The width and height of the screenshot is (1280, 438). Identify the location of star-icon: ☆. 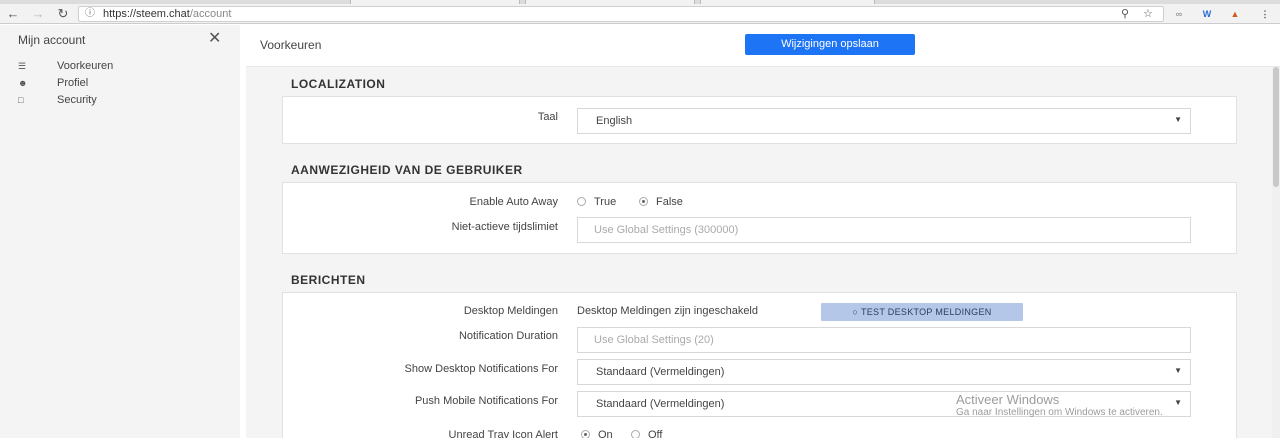
(1148, 14).